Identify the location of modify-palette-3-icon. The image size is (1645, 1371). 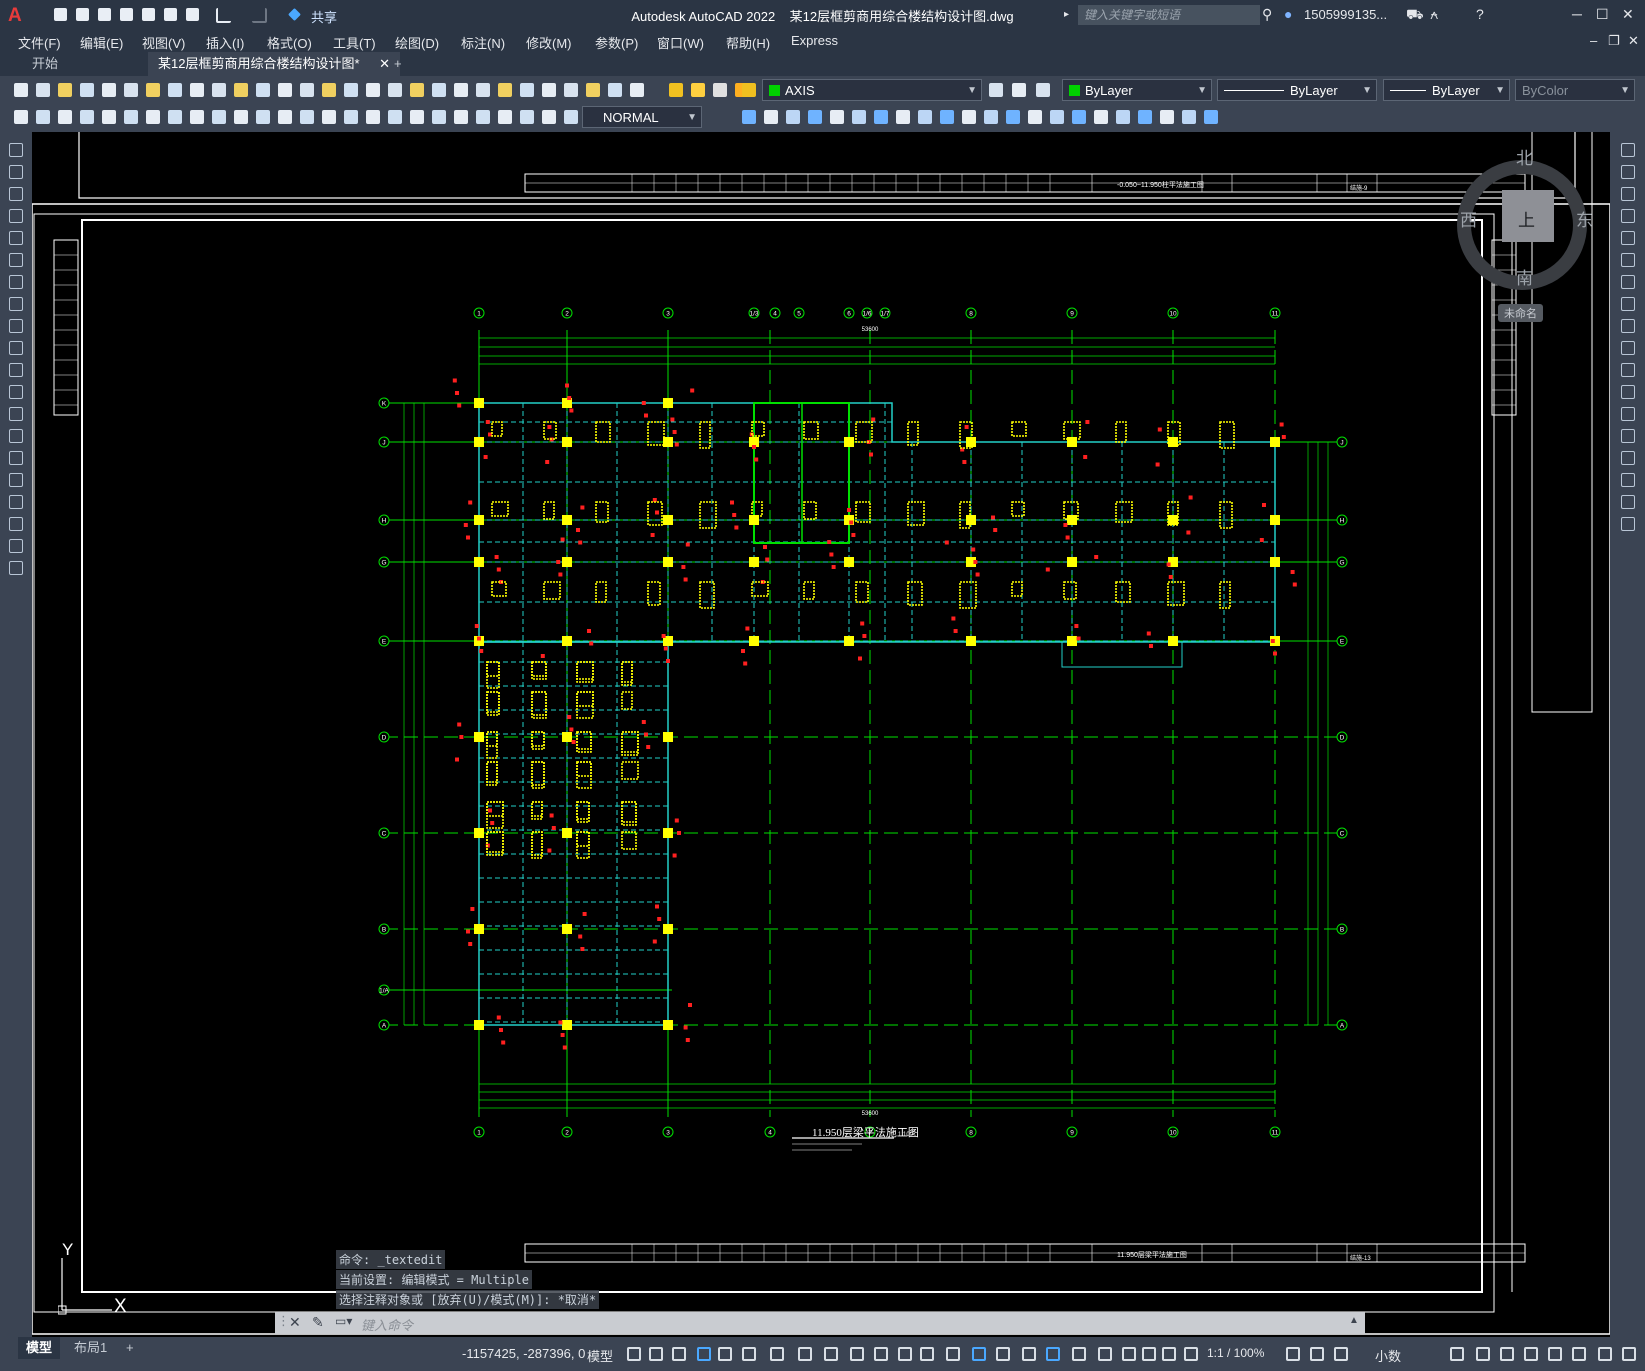
(1628, 194).